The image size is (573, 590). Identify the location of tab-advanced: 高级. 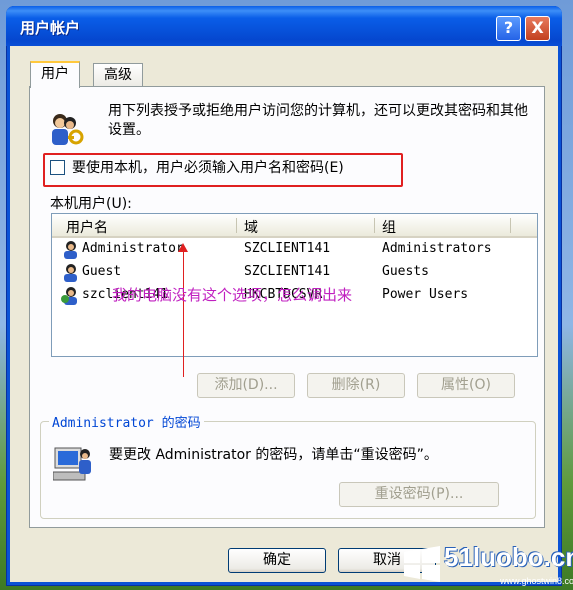
(118, 74).